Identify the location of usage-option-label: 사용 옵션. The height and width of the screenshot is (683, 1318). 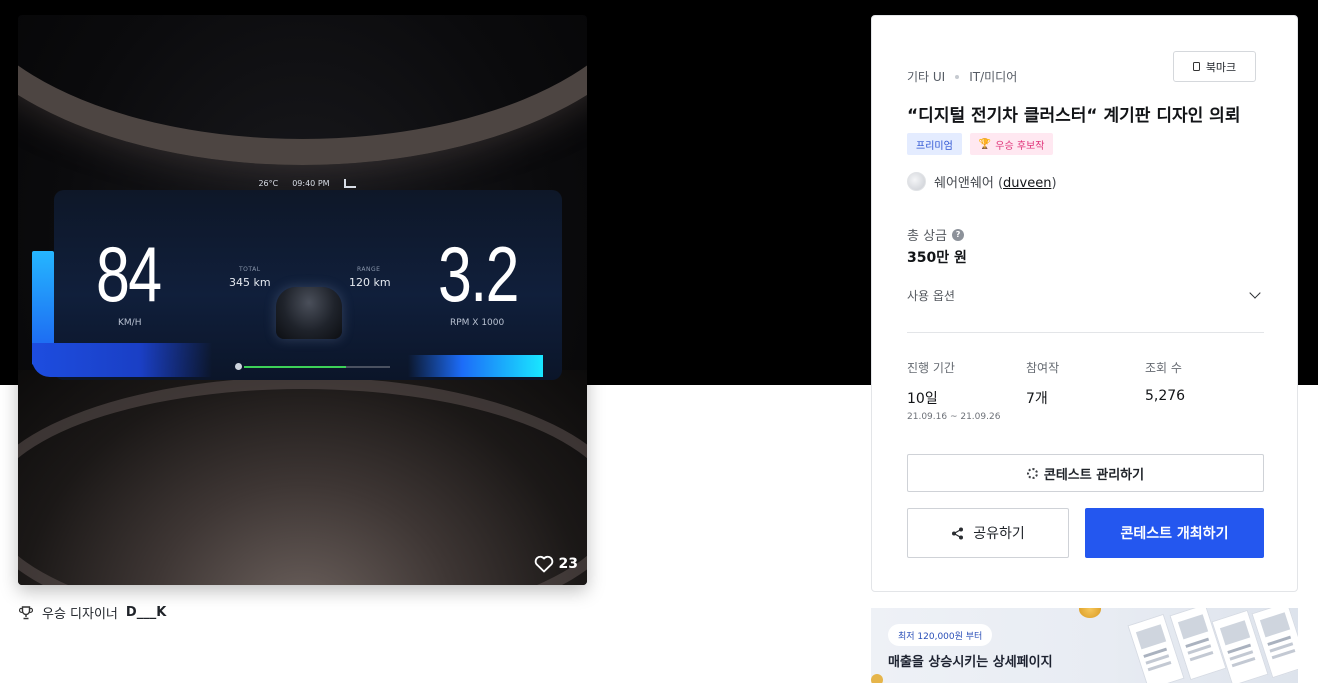
(931, 295).